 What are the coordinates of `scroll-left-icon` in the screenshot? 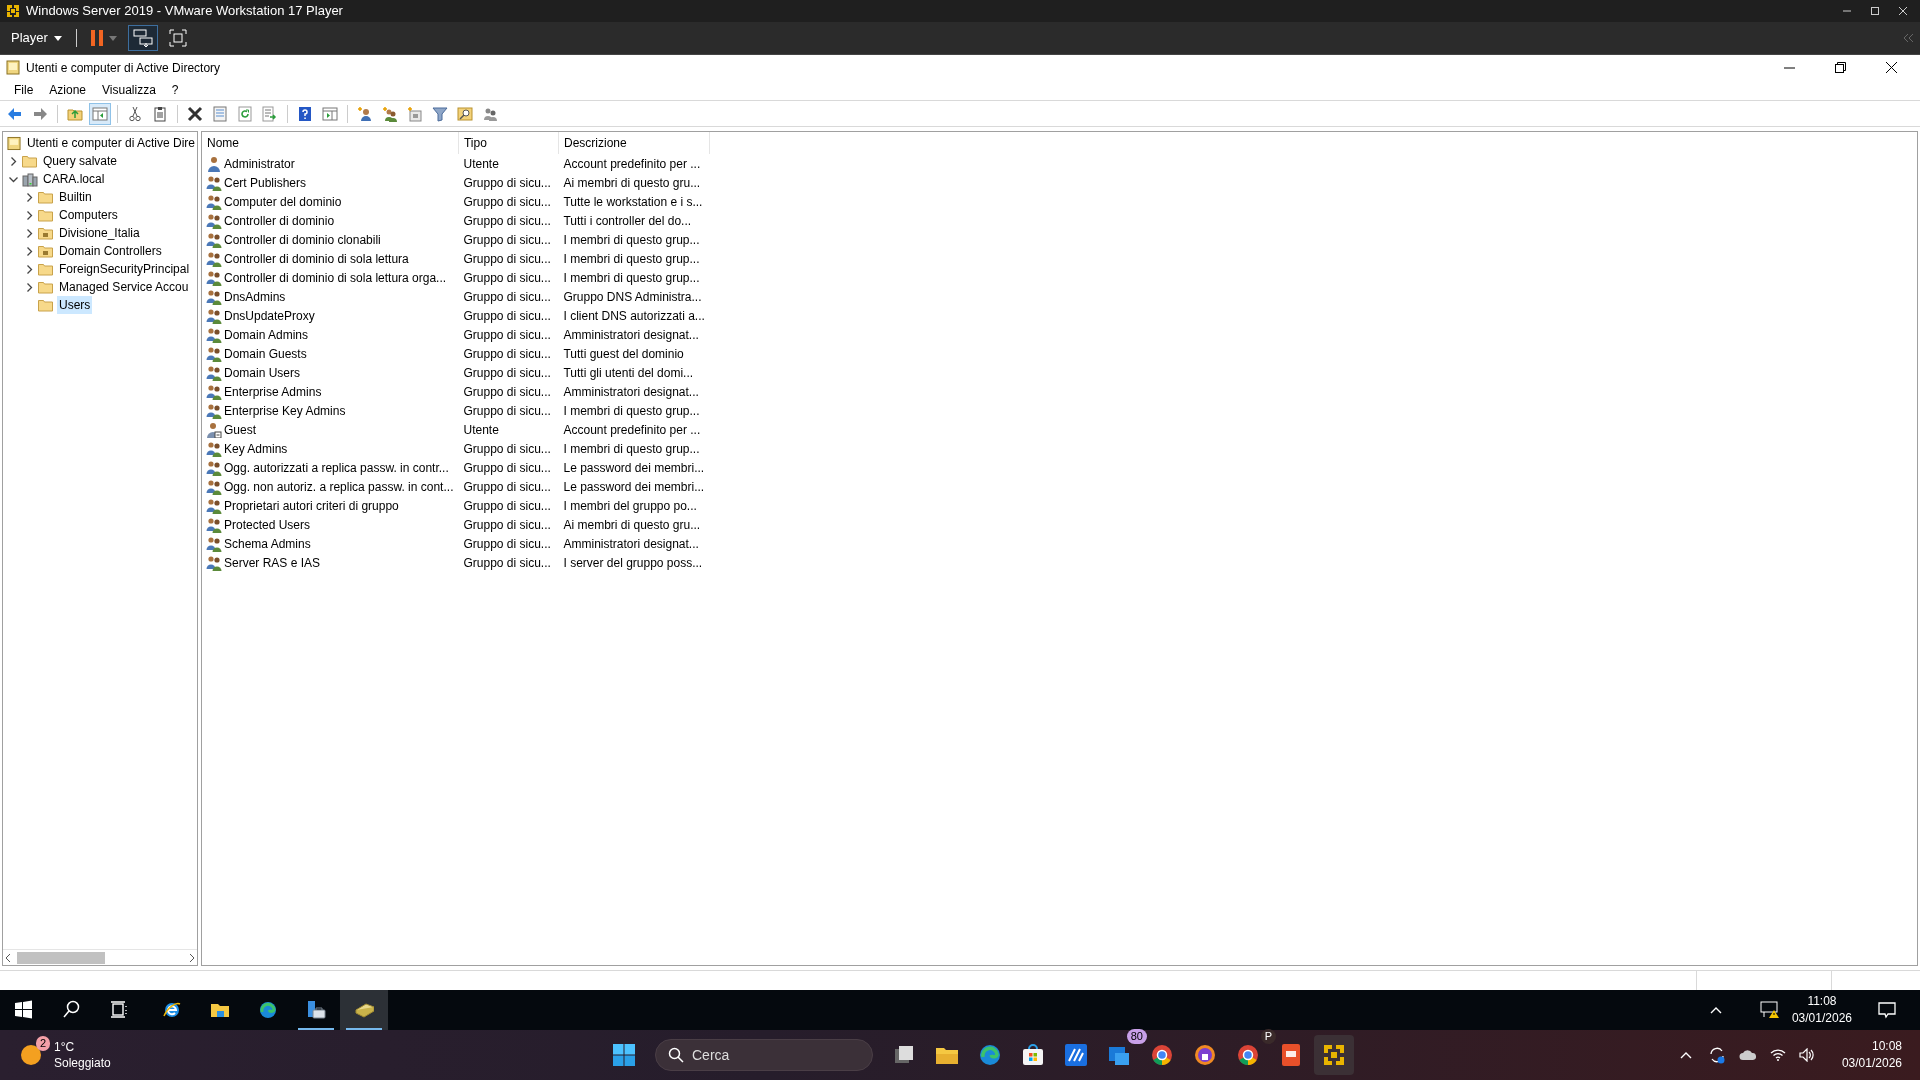 It's located at (8, 957).